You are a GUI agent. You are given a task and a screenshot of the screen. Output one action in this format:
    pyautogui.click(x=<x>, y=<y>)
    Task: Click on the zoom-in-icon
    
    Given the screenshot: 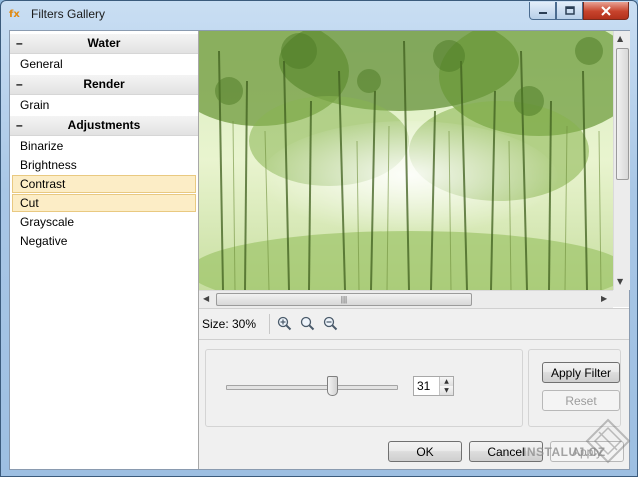 What is the action you would take?
    pyautogui.click(x=284, y=323)
    